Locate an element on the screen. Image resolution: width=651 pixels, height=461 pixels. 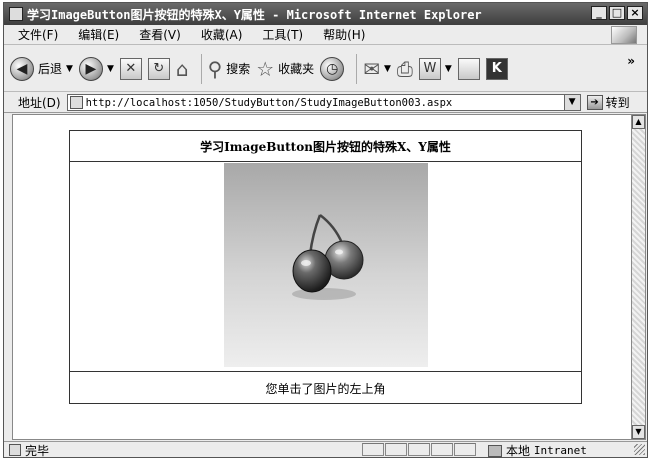
status-text: 完毕 is located at coordinates (37, 450).